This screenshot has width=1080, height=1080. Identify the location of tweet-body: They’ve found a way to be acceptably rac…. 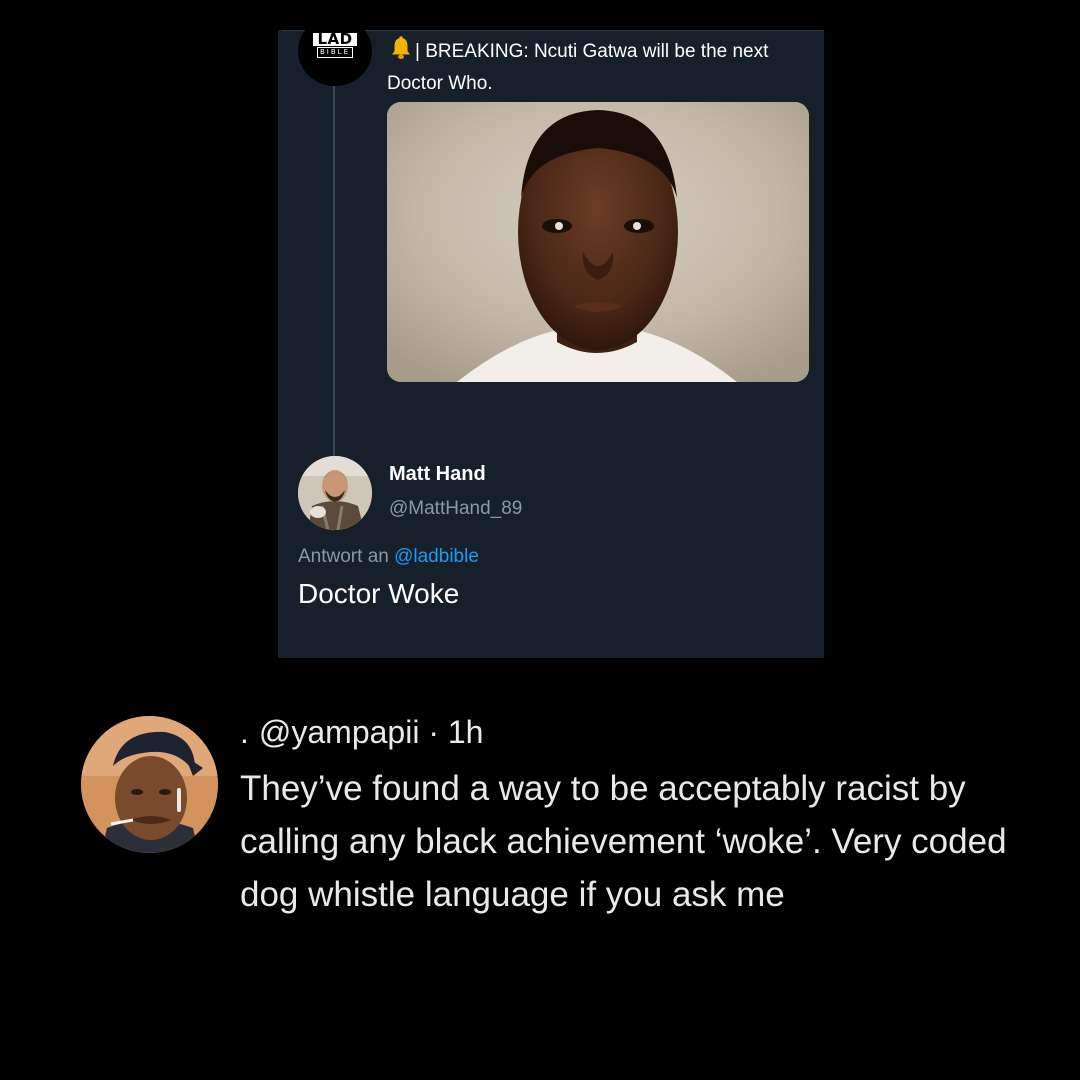
(623, 841).